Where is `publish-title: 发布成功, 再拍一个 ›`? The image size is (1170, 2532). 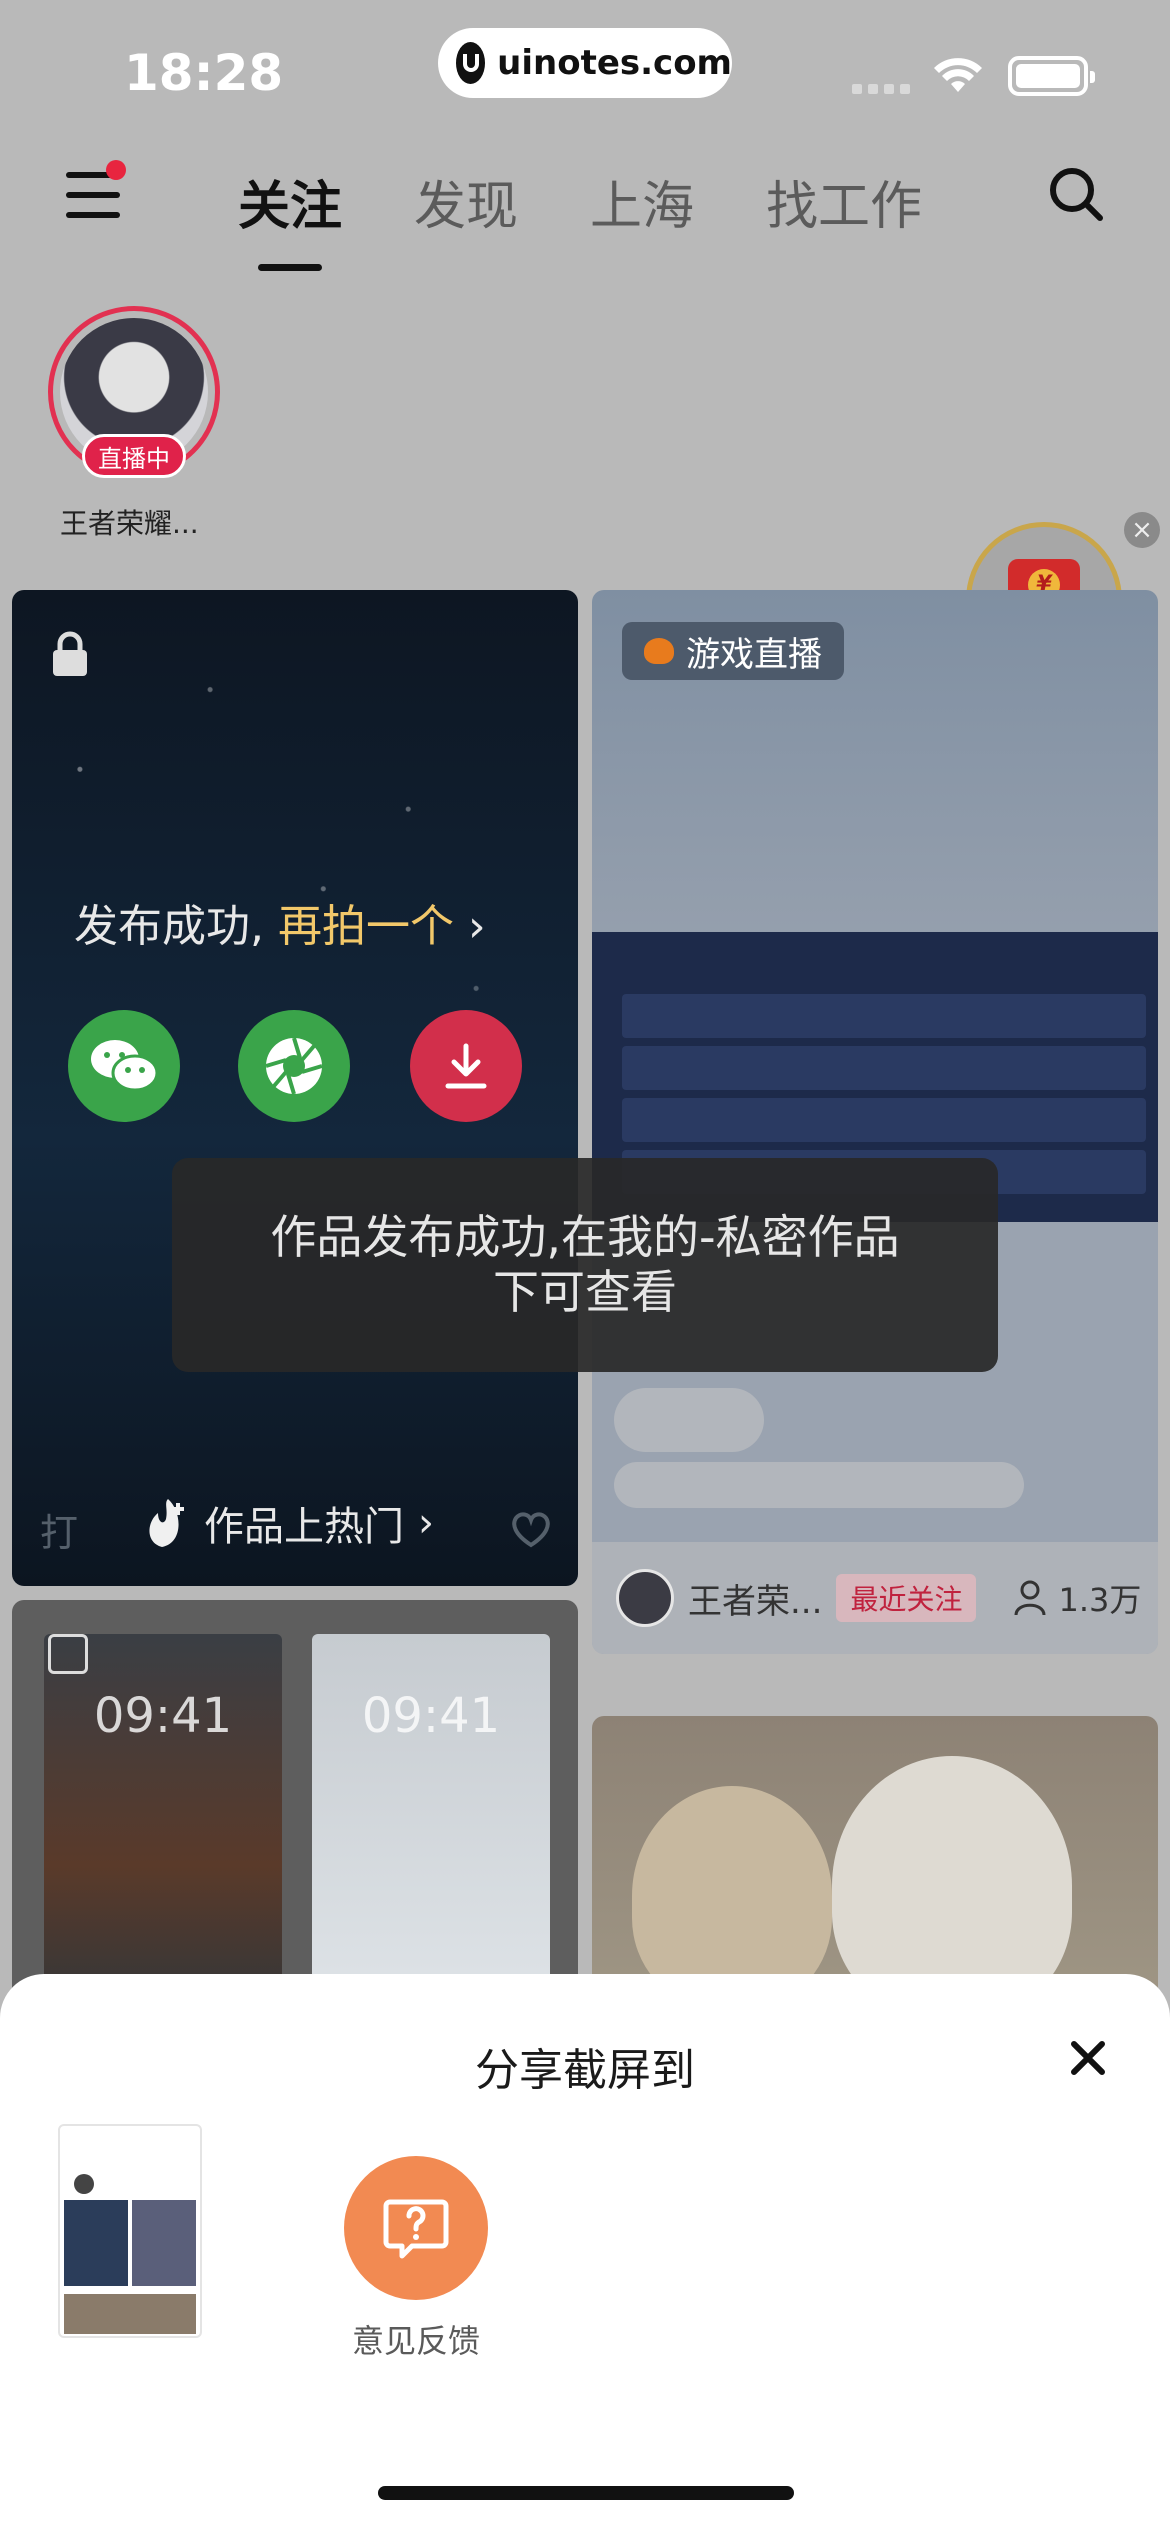 publish-title: 发布成功, 再拍一个 › is located at coordinates (280, 922).